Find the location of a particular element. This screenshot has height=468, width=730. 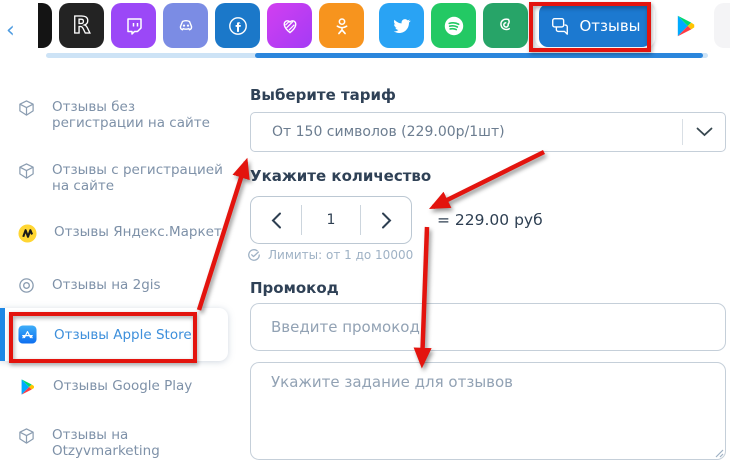

chevron-right-icon is located at coordinates (386, 220).